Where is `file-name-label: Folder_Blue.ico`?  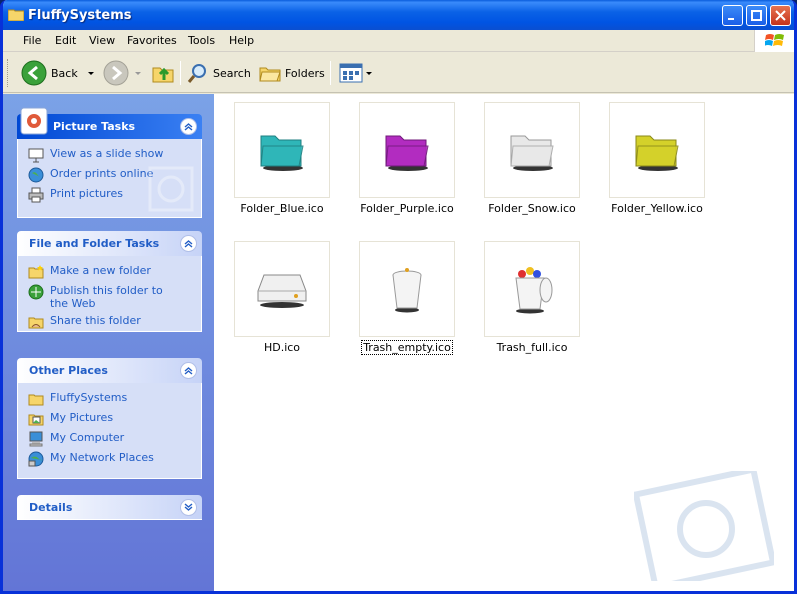
file-name-label: Folder_Blue.ico is located at coordinates (282, 208).